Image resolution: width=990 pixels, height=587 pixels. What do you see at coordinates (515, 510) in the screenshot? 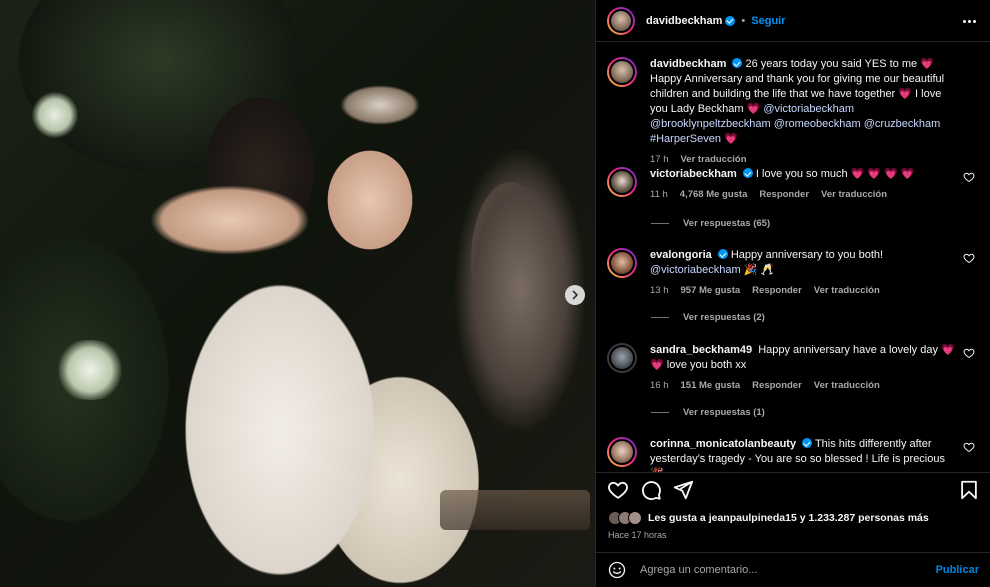
I see `table-shape` at bounding box center [515, 510].